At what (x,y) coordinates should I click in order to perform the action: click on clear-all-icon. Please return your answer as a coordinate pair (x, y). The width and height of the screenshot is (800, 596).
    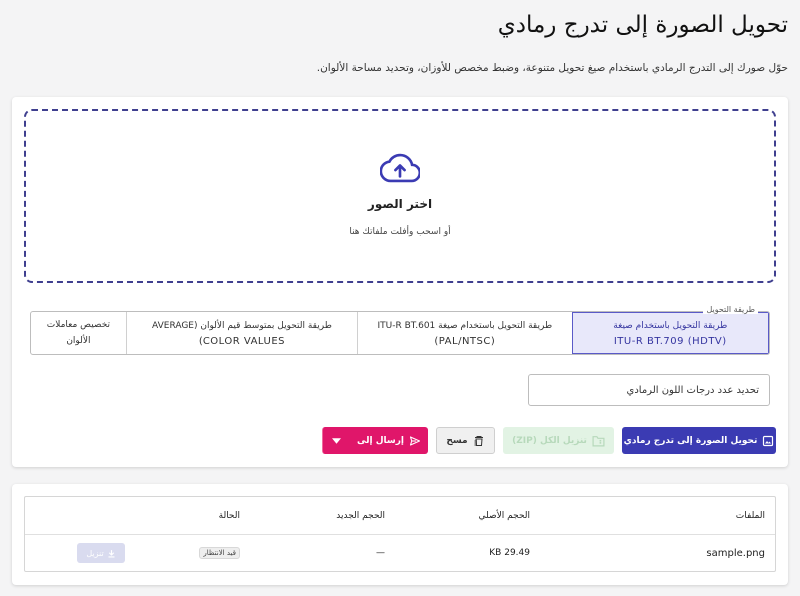
    Looking at the image, I should click on (478, 440).